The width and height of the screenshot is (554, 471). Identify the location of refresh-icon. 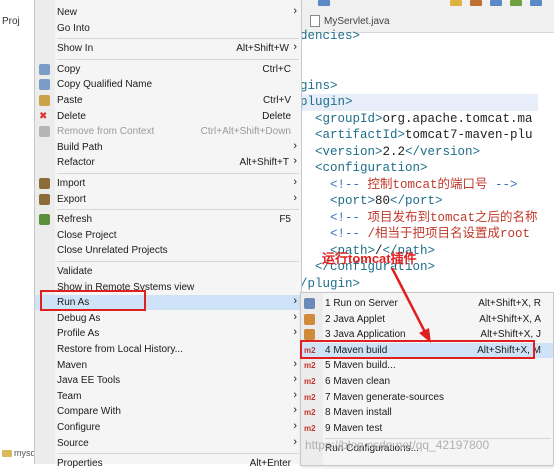
(44, 220).